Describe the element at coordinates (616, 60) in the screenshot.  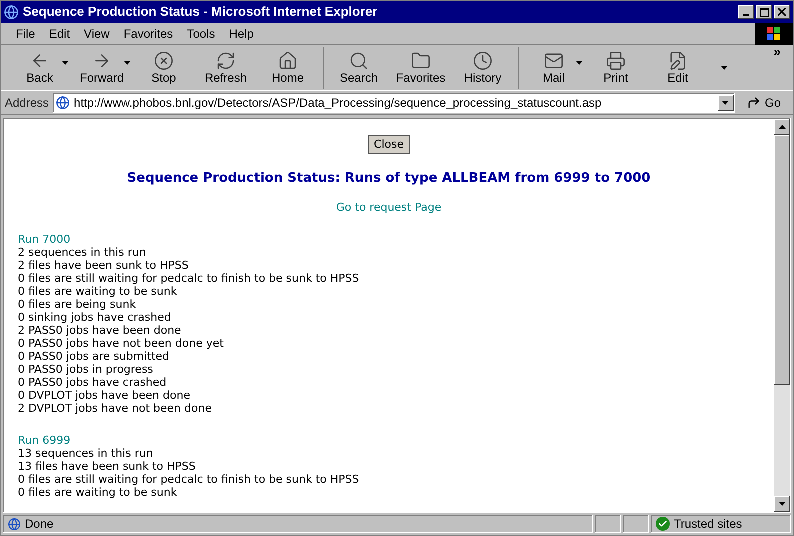
I see `printer-icon` at that location.